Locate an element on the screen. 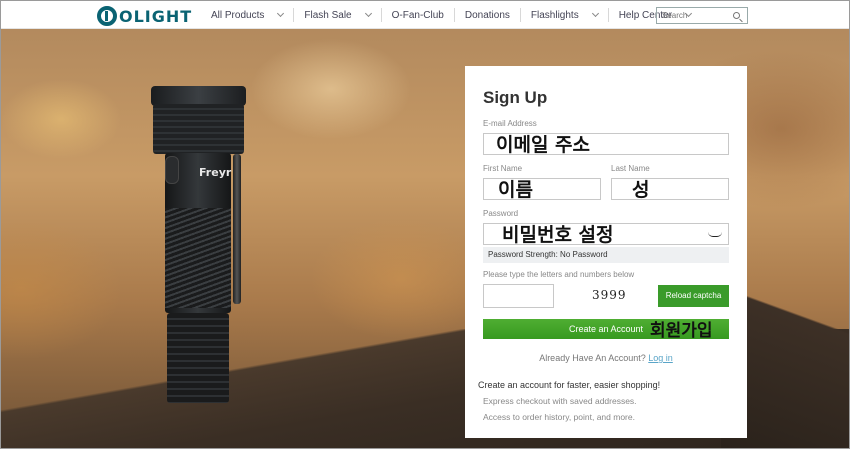 This screenshot has height=449, width=850. search-box is located at coordinates (702, 15).